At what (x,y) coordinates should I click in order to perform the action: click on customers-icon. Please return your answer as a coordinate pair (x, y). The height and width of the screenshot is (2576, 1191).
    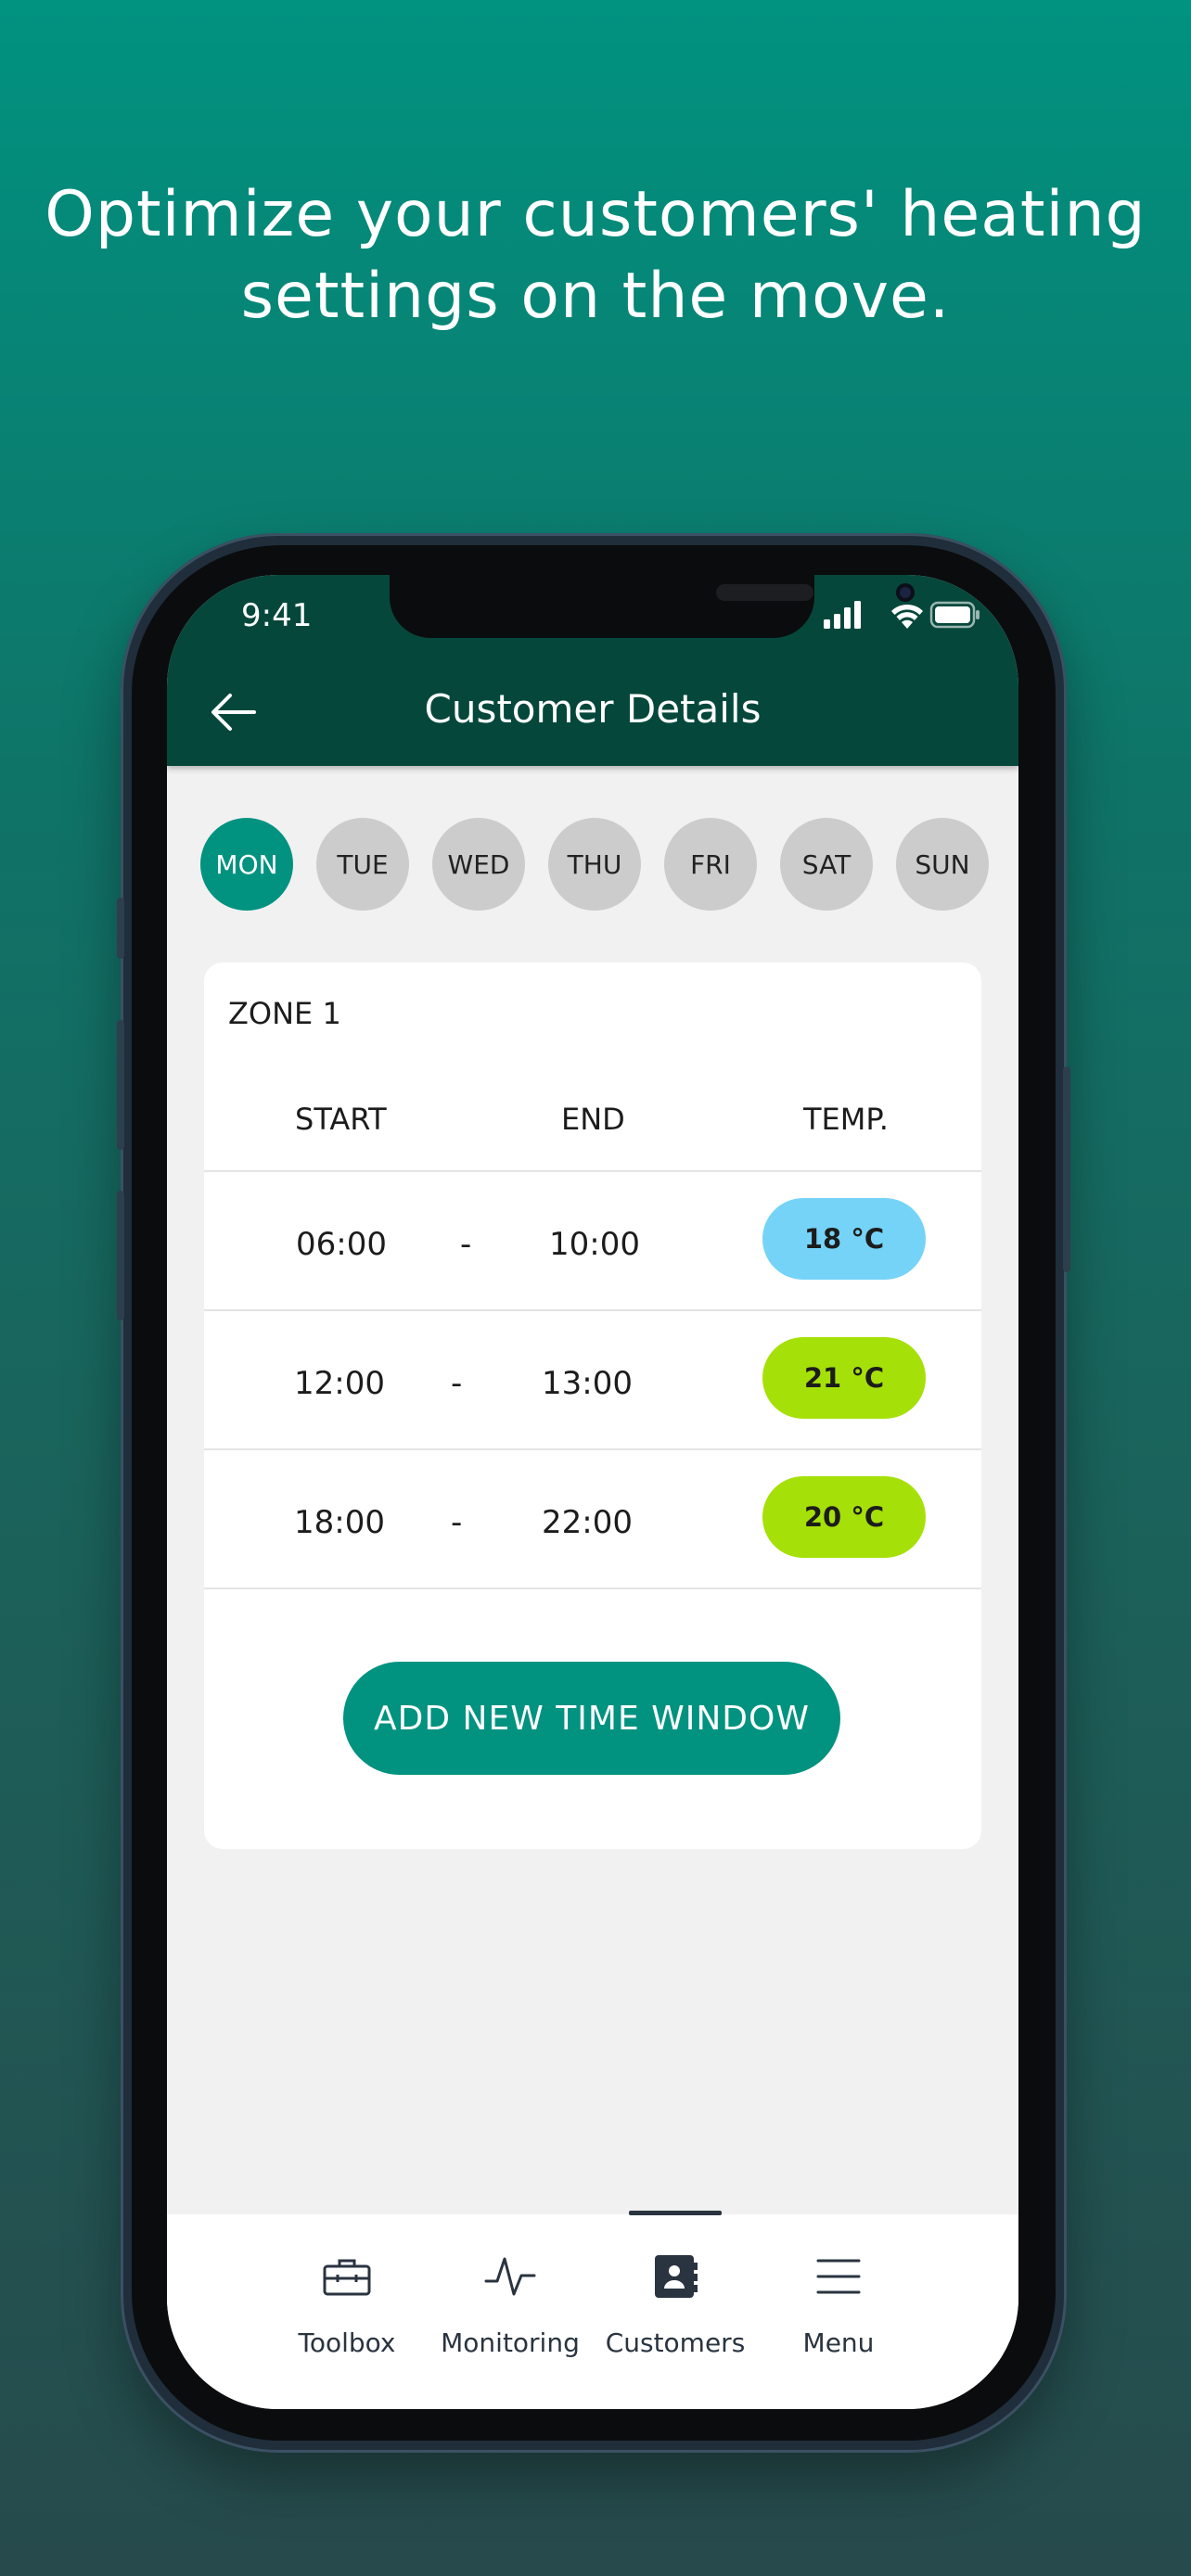
    Looking at the image, I should click on (676, 2276).